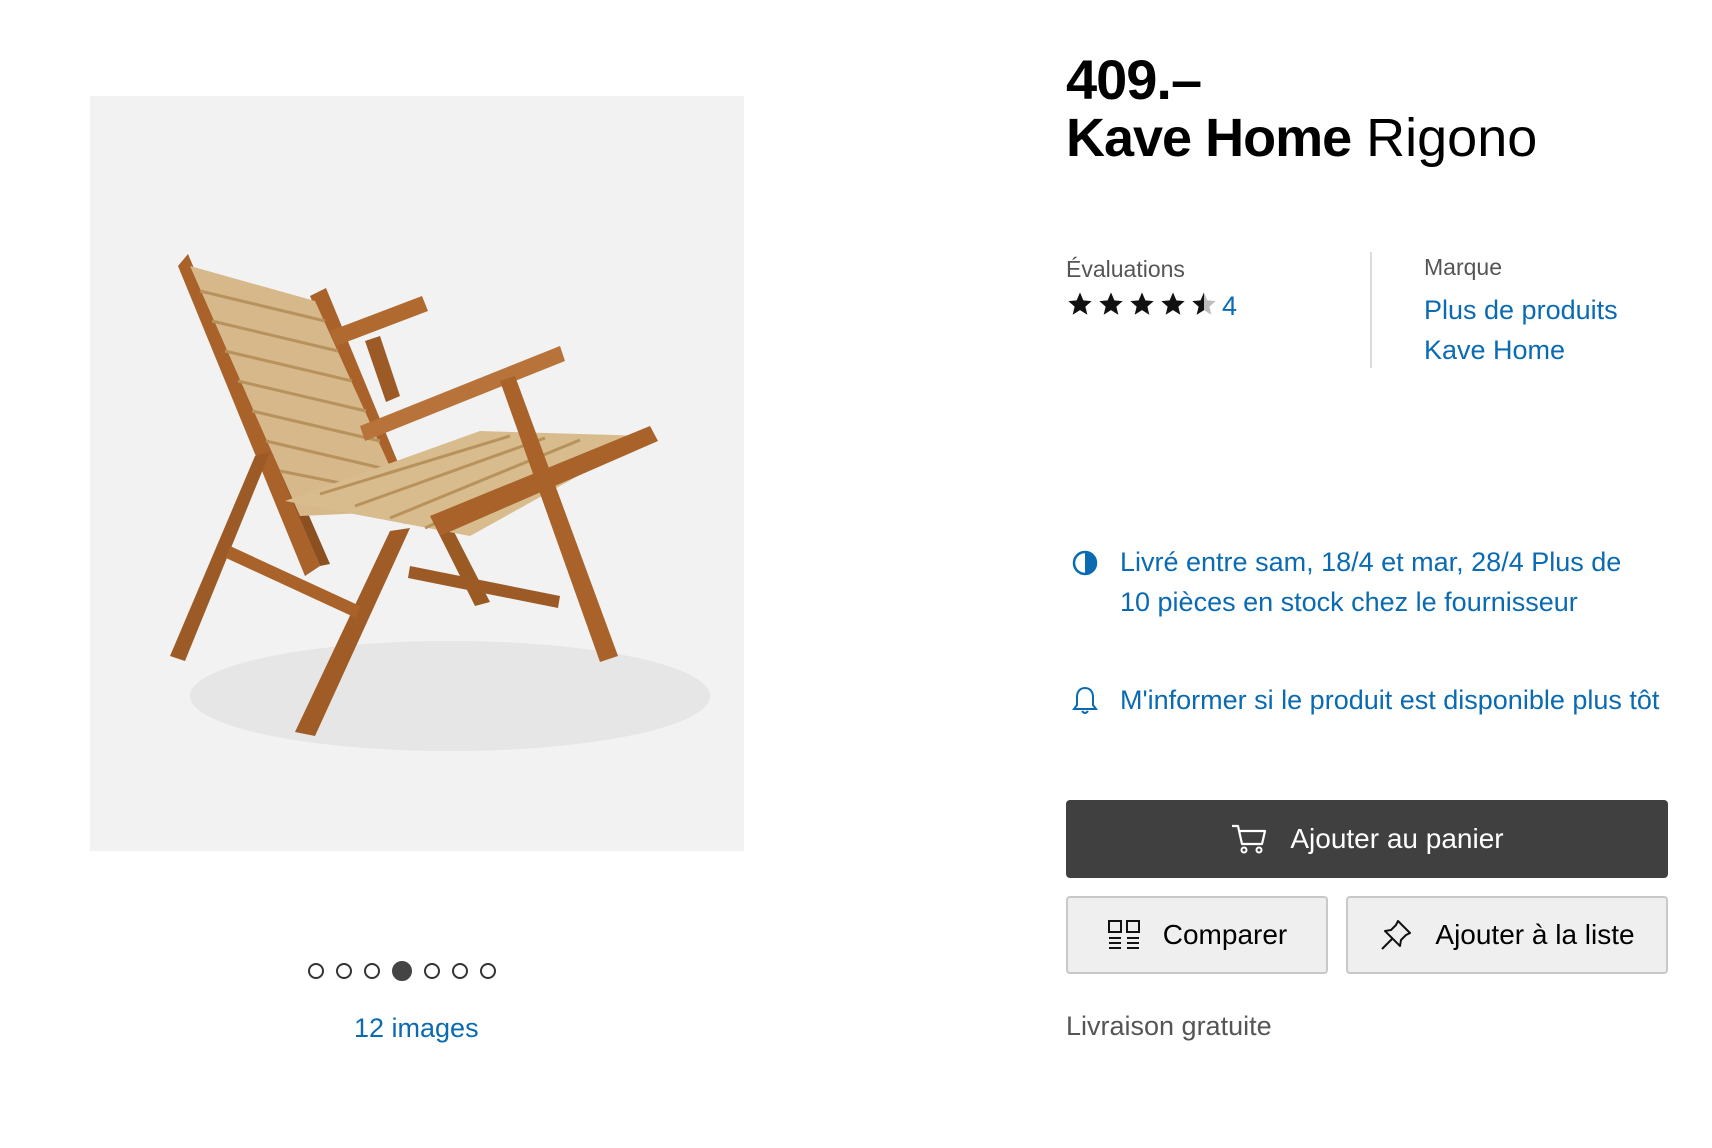  Describe the element at coordinates (1371, 310) in the screenshot. I see `divider` at that location.